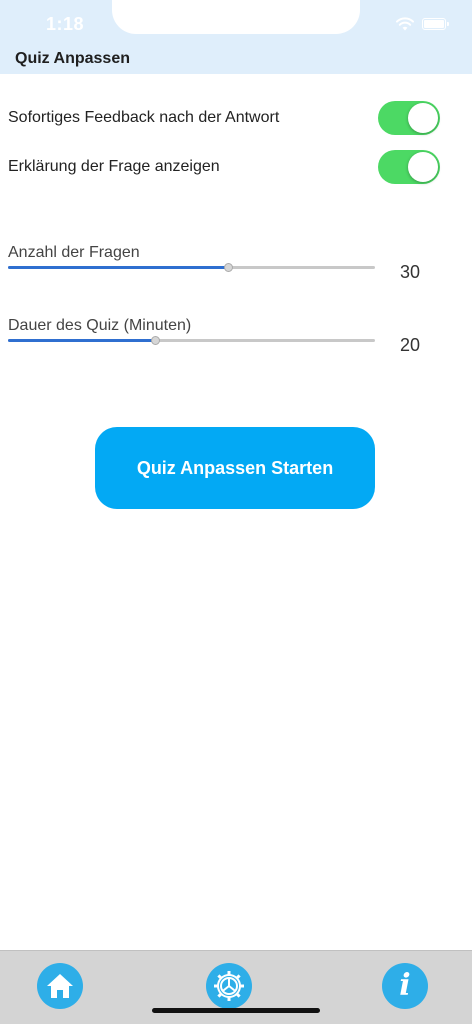 The image size is (472, 1024). I want to click on question-count-slider-thumb, so click(229, 267).